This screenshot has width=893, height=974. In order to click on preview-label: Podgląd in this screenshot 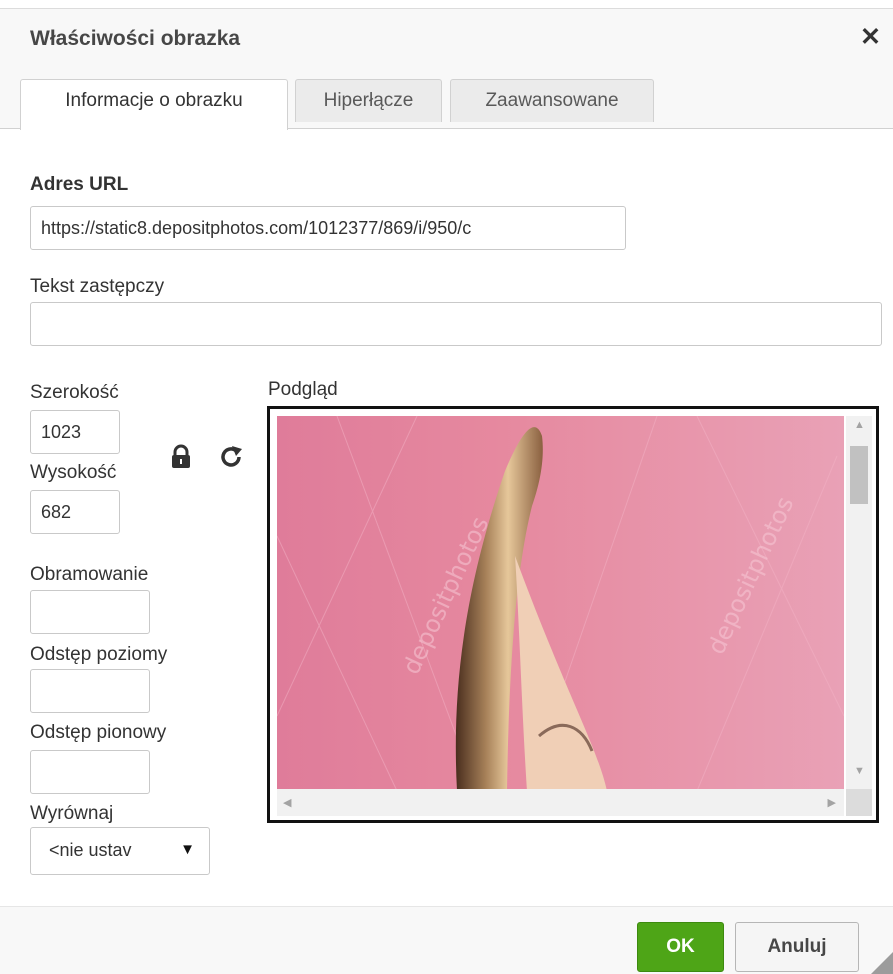, I will do `click(303, 389)`.